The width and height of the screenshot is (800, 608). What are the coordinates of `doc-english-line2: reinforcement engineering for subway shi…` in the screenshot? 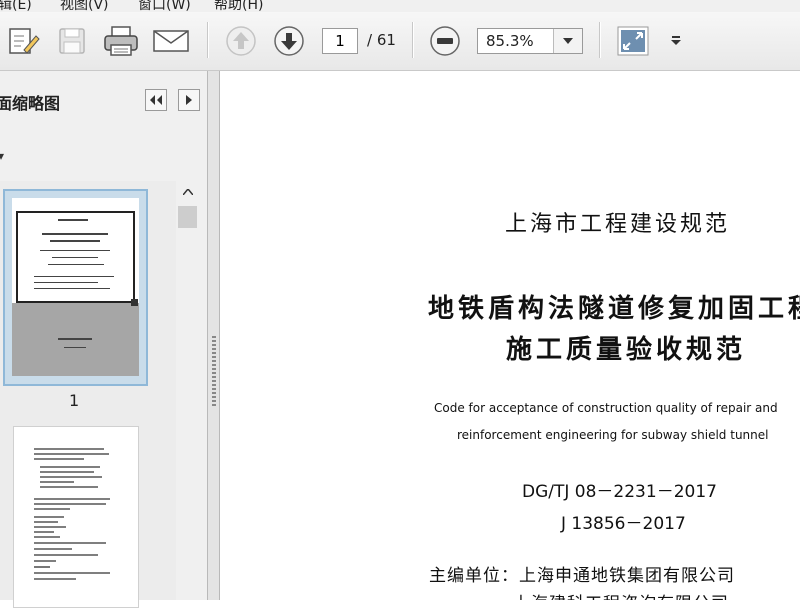 It's located at (613, 435).